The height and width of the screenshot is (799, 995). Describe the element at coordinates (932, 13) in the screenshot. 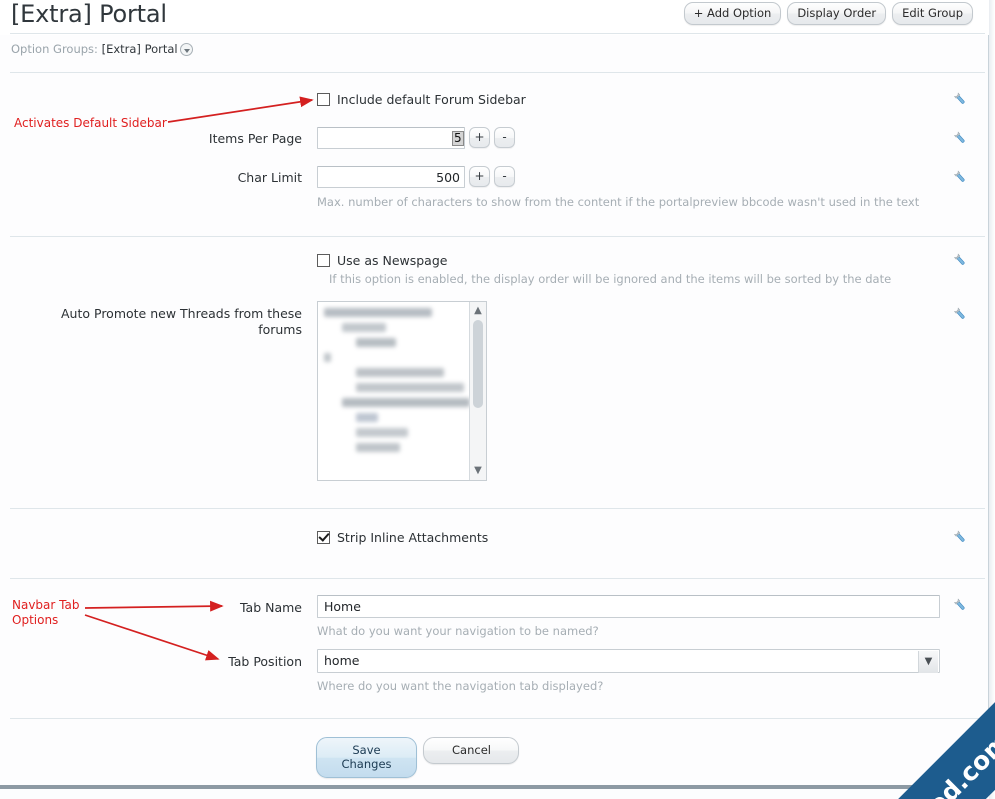

I see `edit-group-button: Edit Group` at that location.